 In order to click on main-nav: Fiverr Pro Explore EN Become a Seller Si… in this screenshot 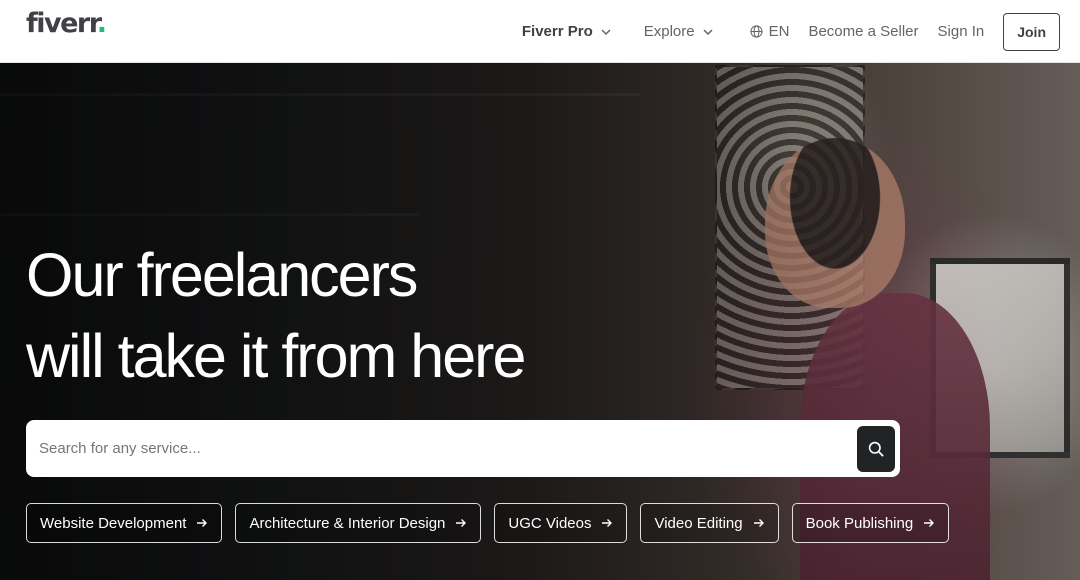, I will do `click(791, 31)`.